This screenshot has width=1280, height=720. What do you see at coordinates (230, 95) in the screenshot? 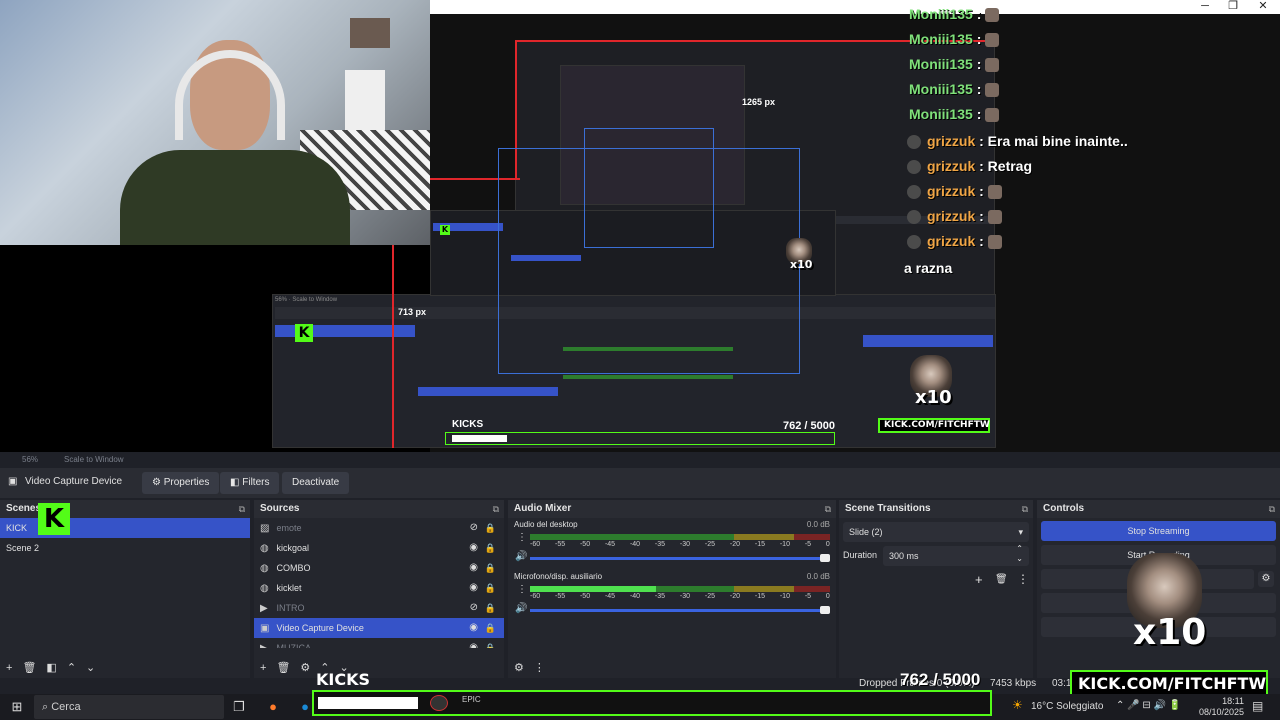
I see `headset` at bounding box center [230, 95].